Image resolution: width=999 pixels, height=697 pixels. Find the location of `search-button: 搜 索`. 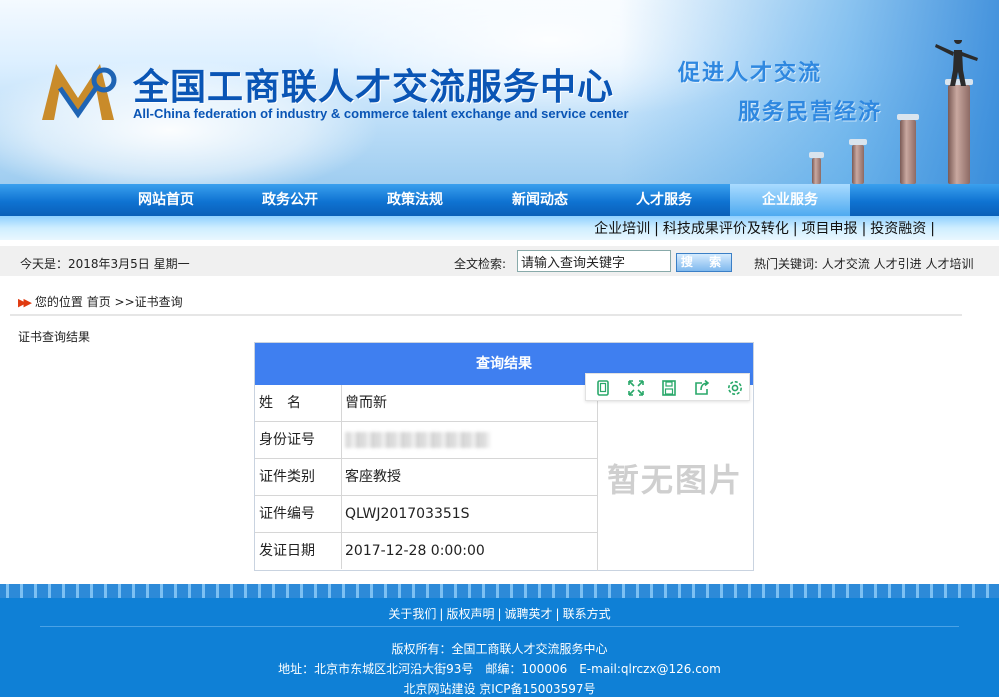

search-button: 搜 索 is located at coordinates (704, 262).